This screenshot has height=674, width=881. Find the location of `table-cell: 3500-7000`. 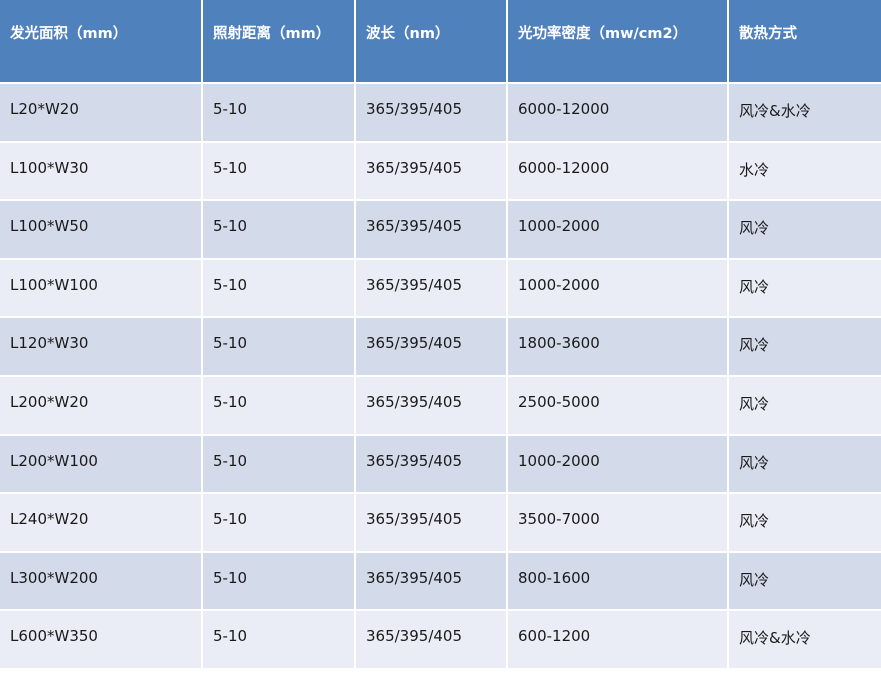

table-cell: 3500-7000 is located at coordinates (617, 523).